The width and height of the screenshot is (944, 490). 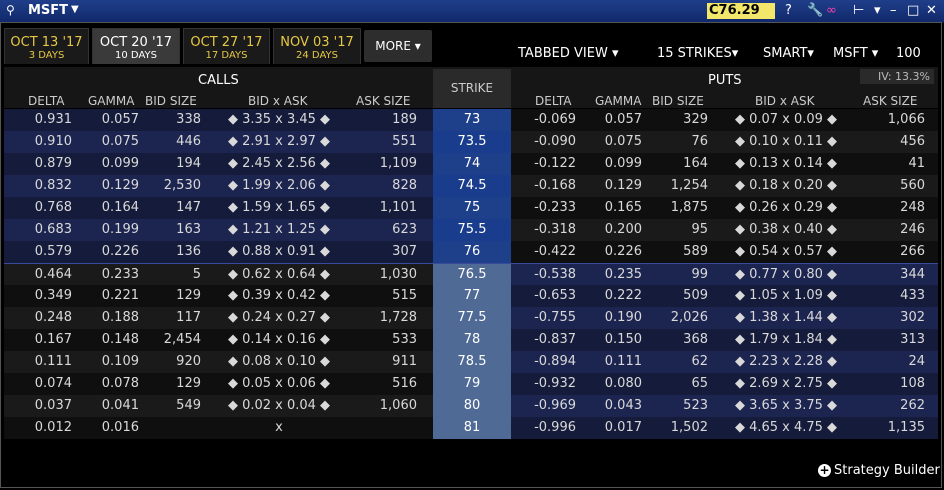 I want to click on call-delta: 0.931, so click(x=38, y=119).